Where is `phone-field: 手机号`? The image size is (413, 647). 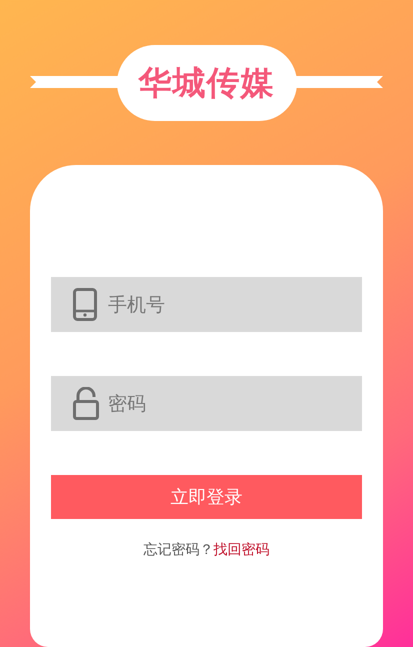 phone-field: 手机号 is located at coordinates (206, 304).